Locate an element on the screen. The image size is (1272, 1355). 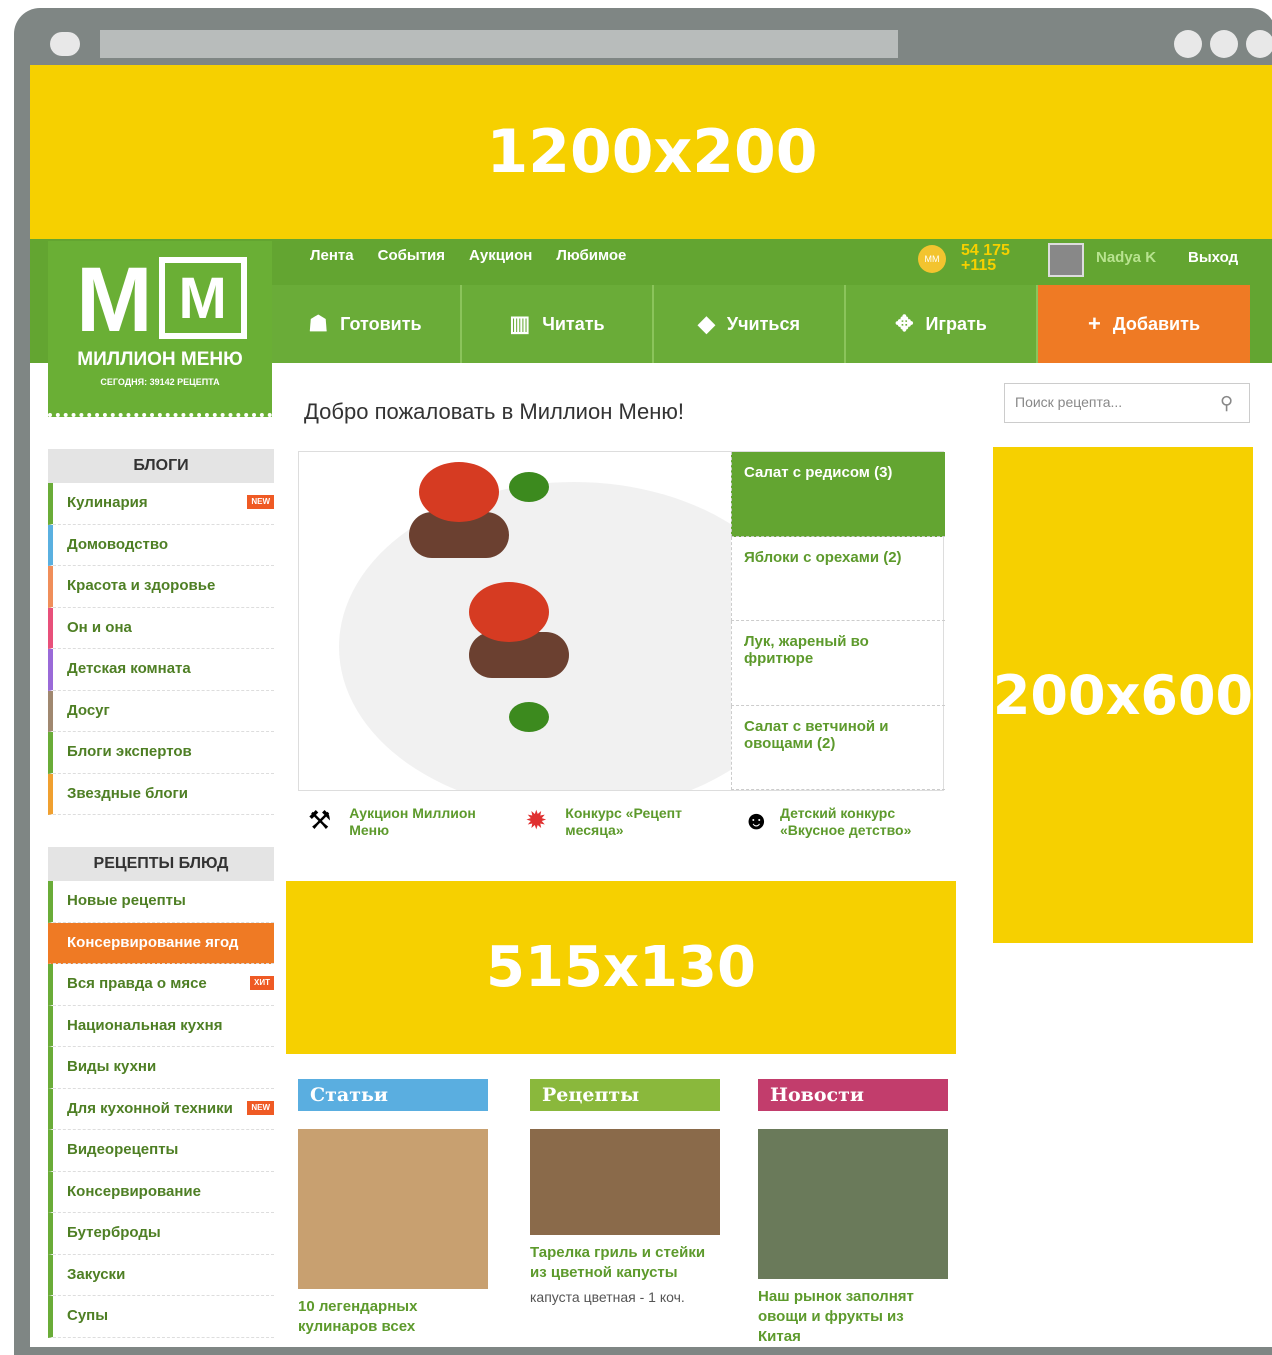
blog-item: Кулинария NEW is located at coordinates (161, 504).